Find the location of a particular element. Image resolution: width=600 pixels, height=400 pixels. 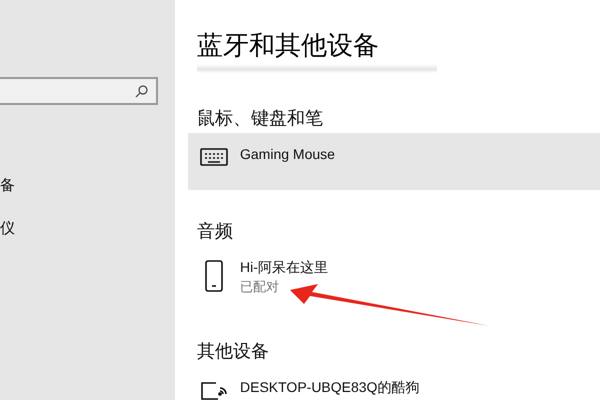

device-name: DESKTOP-UBQE83Q的酷狗 is located at coordinates (330, 387).